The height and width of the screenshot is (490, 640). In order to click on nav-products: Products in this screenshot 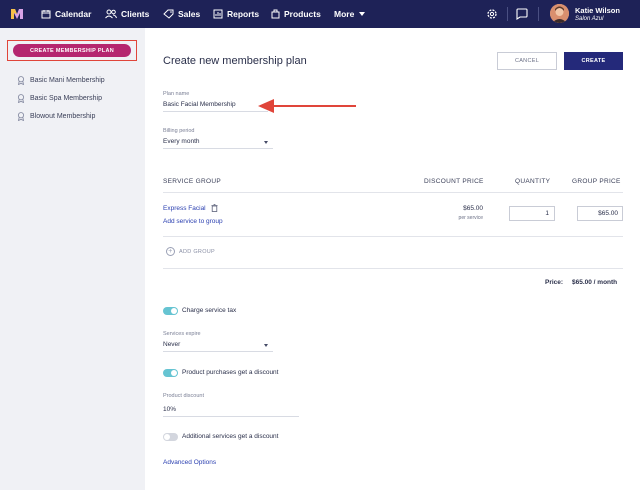, I will do `click(296, 14)`.